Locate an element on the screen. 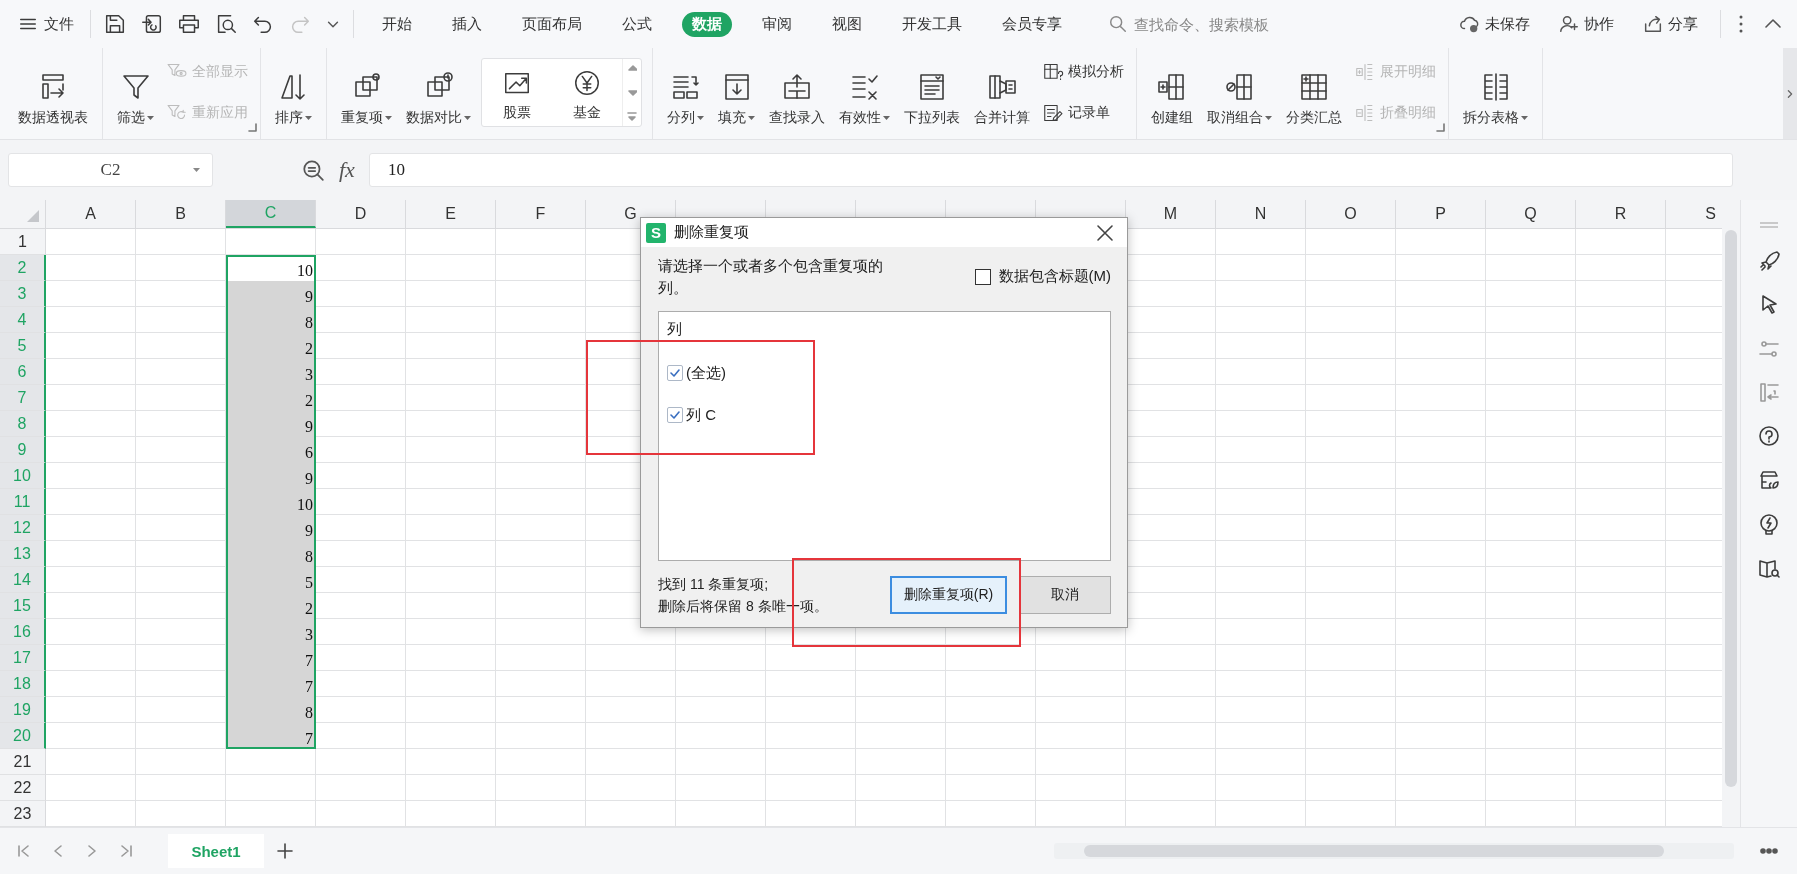 The image size is (1797, 874). toolbar-action: 未保存 is located at coordinates (1494, 24).